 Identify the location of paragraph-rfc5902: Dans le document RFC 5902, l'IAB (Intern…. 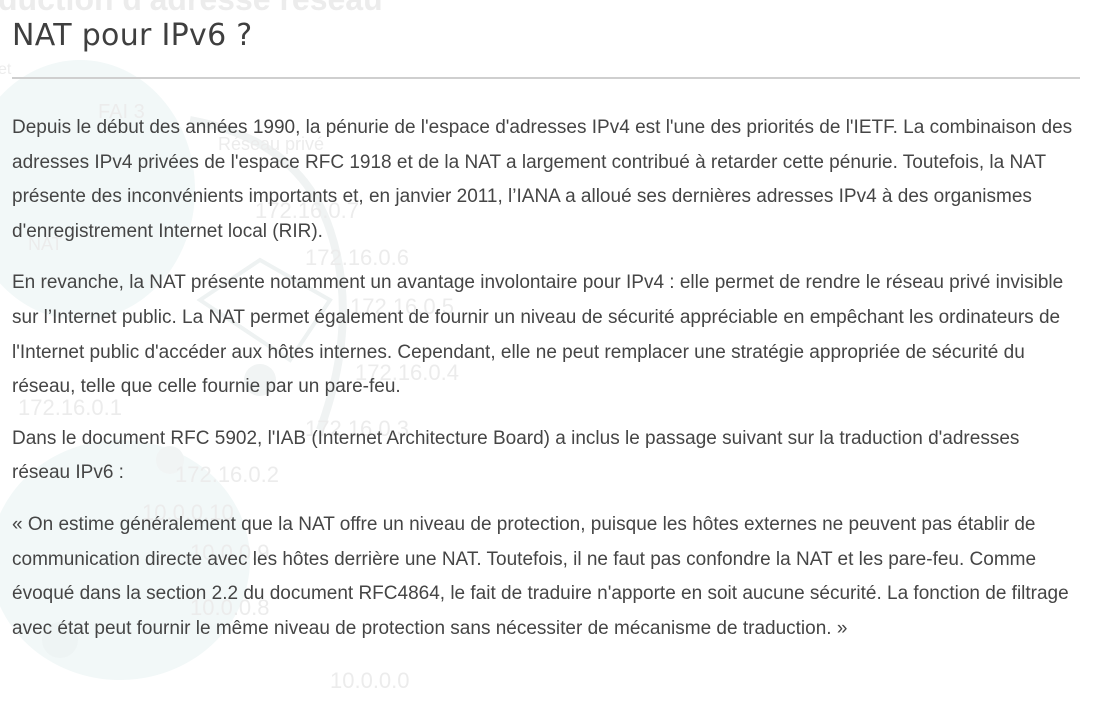
(516, 455).